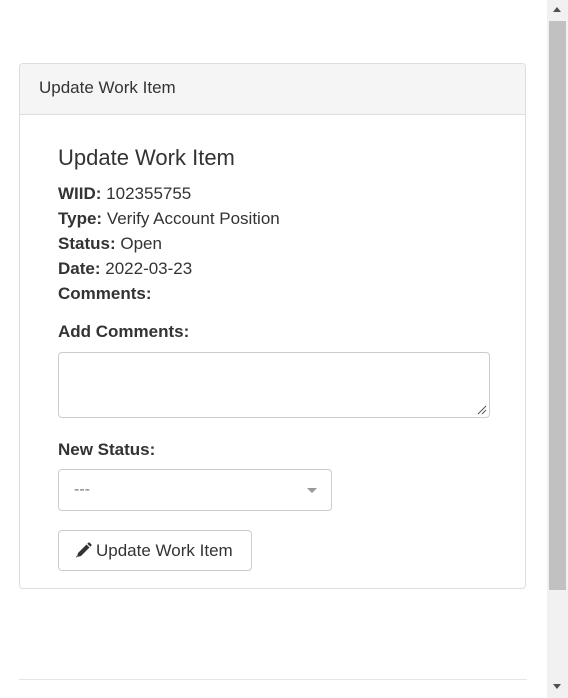 The height and width of the screenshot is (698, 568). I want to click on new-status-select: ---, so click(195, 490).